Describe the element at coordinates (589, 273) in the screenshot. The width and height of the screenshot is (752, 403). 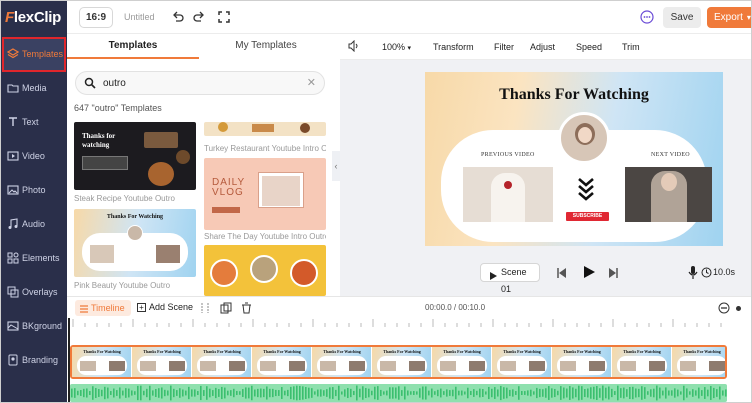
I see `play-icon` at that location.